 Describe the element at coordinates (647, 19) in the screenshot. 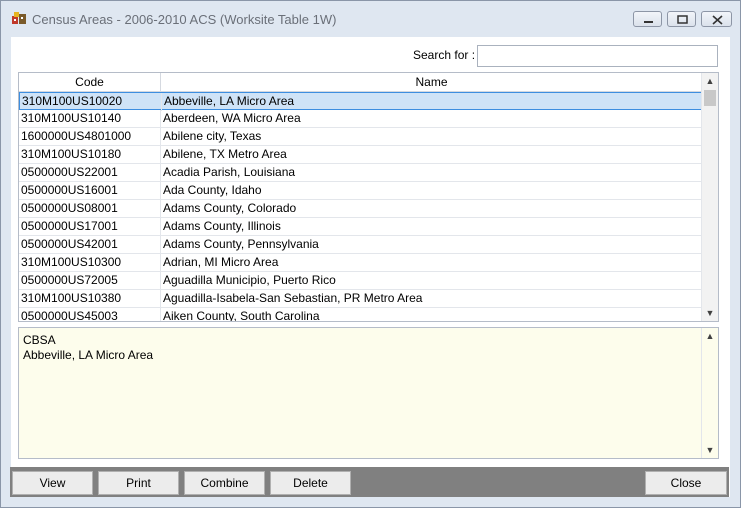

I see `minimize-button` at that location.